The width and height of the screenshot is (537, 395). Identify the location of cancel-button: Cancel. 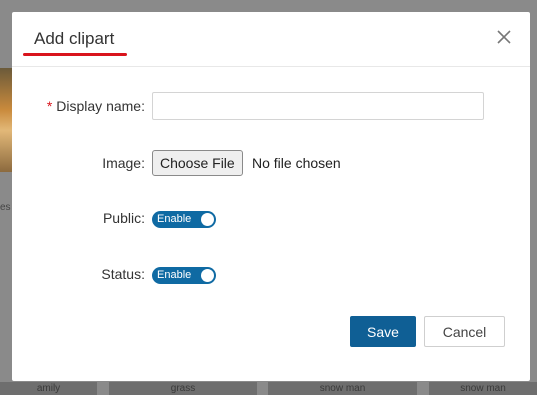
(464, 331).